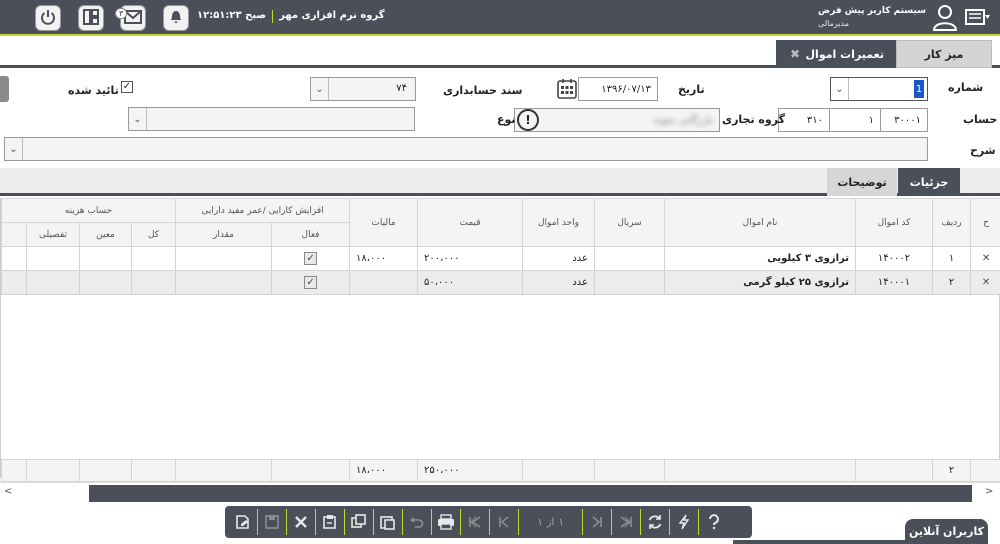  Describe the element at coordinates (446, 522) in the screenshot. I see `print-icon` at that location.